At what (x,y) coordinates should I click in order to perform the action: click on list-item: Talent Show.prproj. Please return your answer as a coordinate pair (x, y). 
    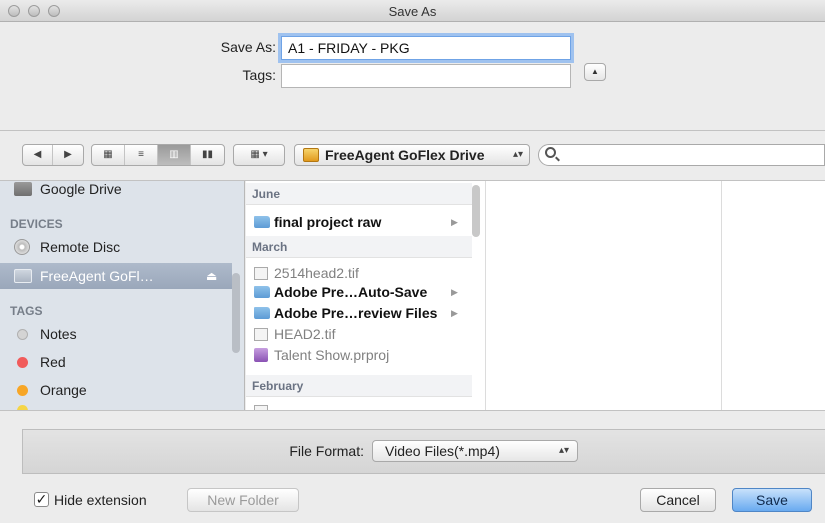
    Looking at the image, I should click on (359, 355).